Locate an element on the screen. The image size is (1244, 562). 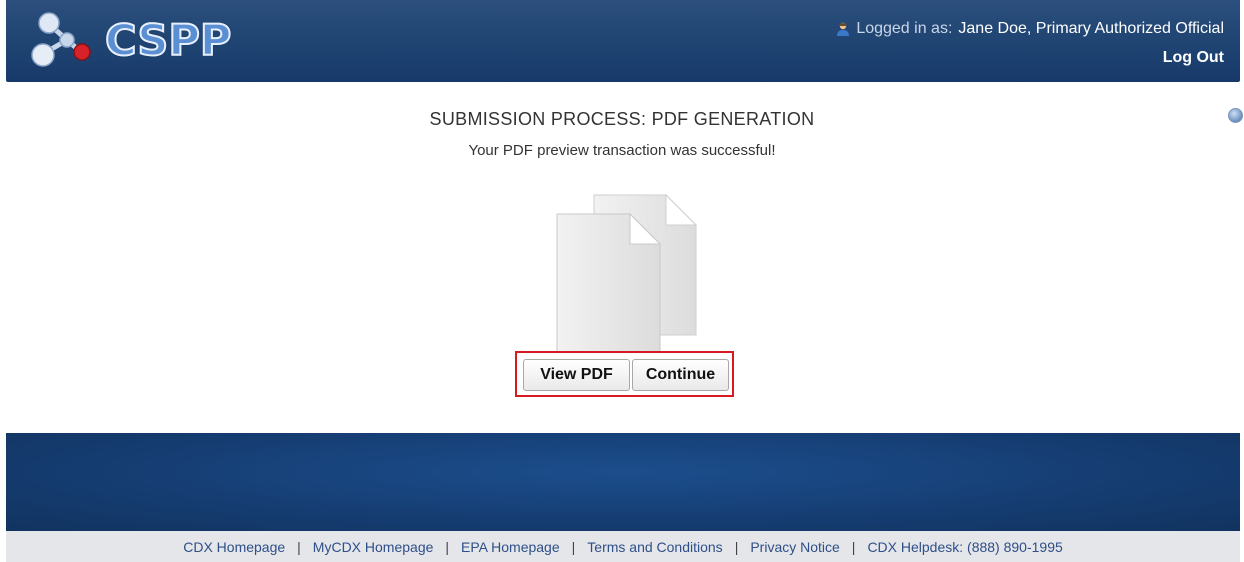
footer-link-epa-homepage: EPA Homepage is located at coordinates (510, 547).